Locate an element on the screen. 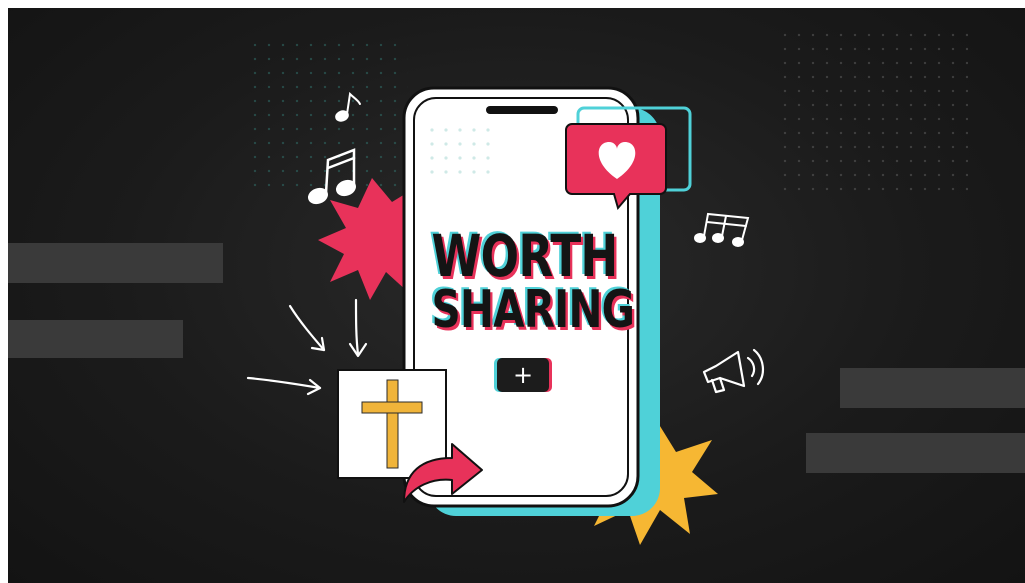  megaphone-icon is located at coordinates (733, 371).